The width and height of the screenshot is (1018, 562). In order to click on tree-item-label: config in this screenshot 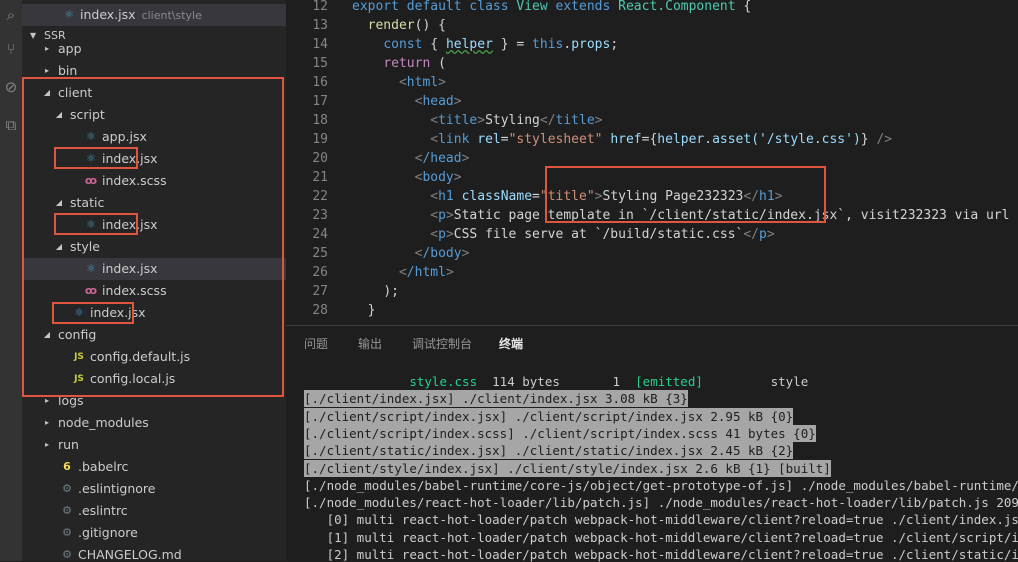, I will do `click(77, 334)`.